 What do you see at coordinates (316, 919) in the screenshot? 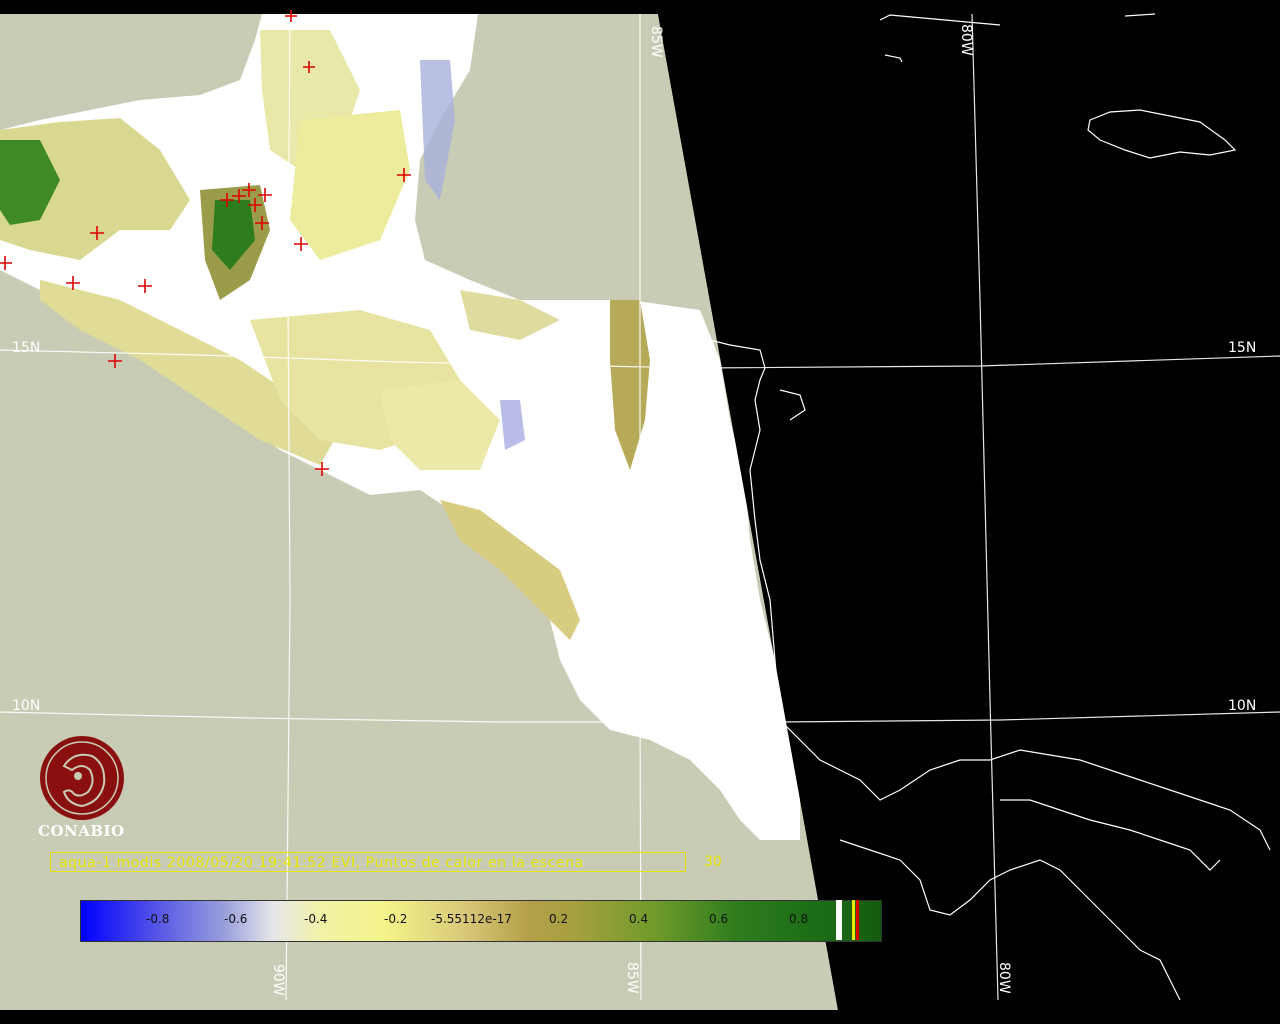
I see `colorbar-tick: -0.4` at bounding box center [316, 919].